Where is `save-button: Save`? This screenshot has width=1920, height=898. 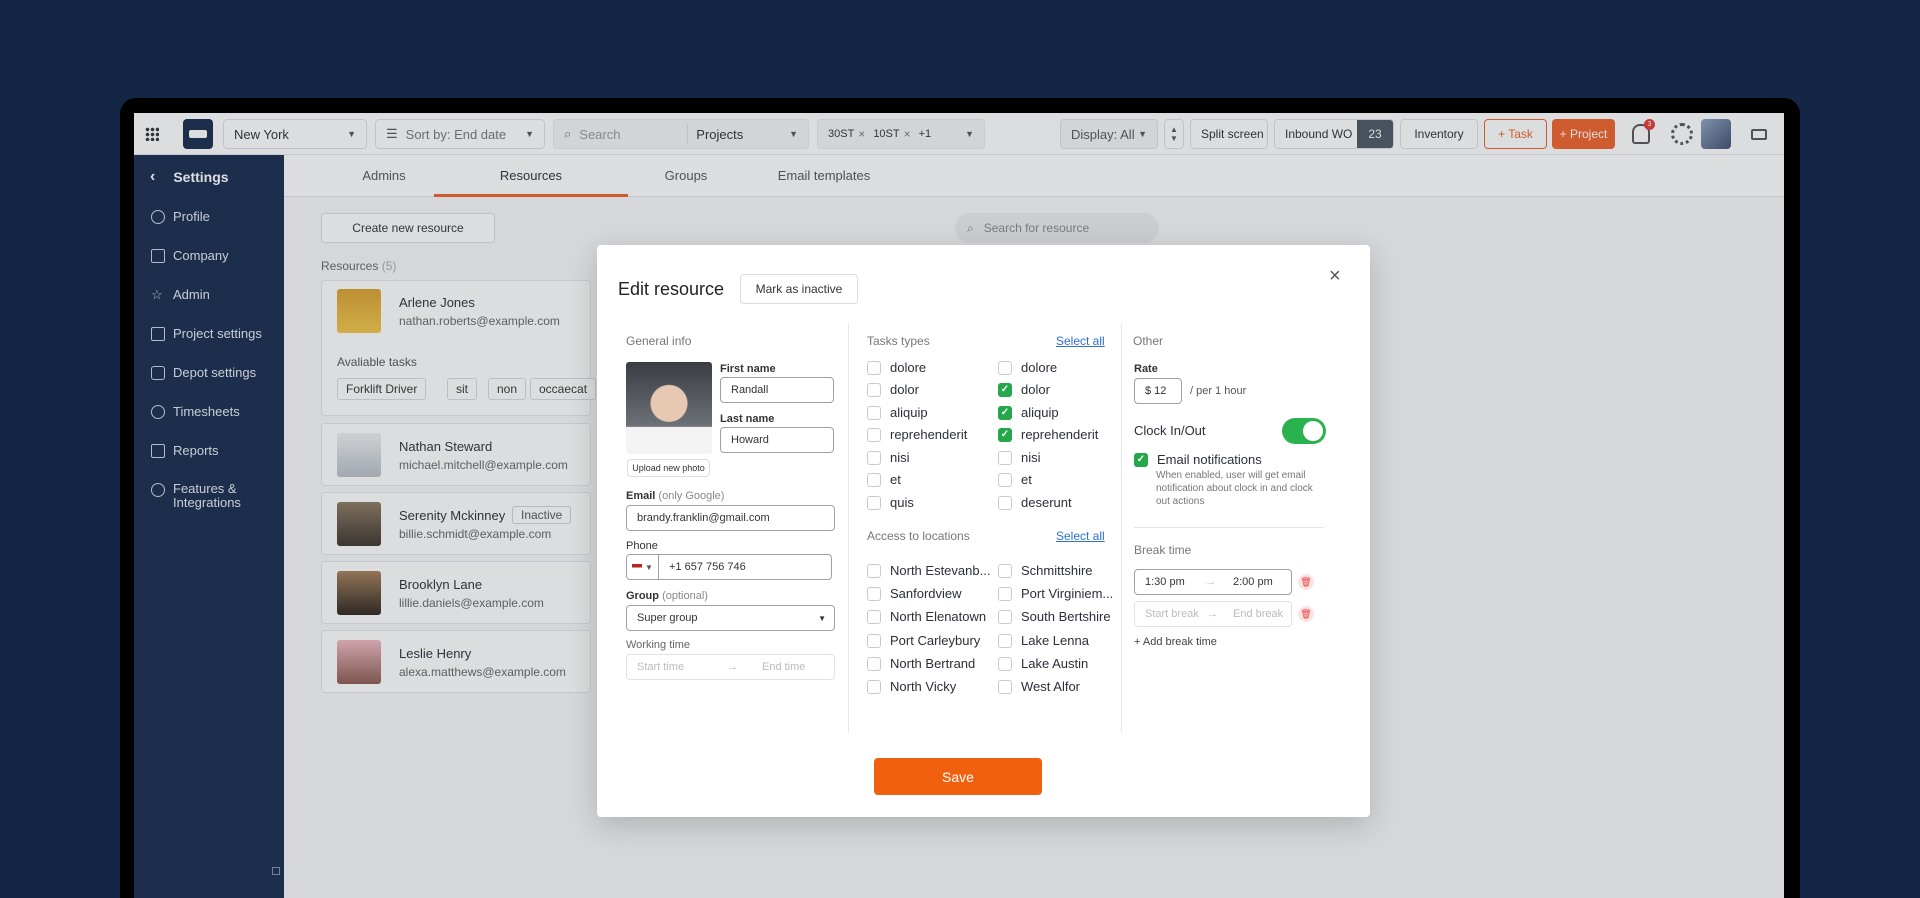 save-button: Save is located at coordinates (958, 776).